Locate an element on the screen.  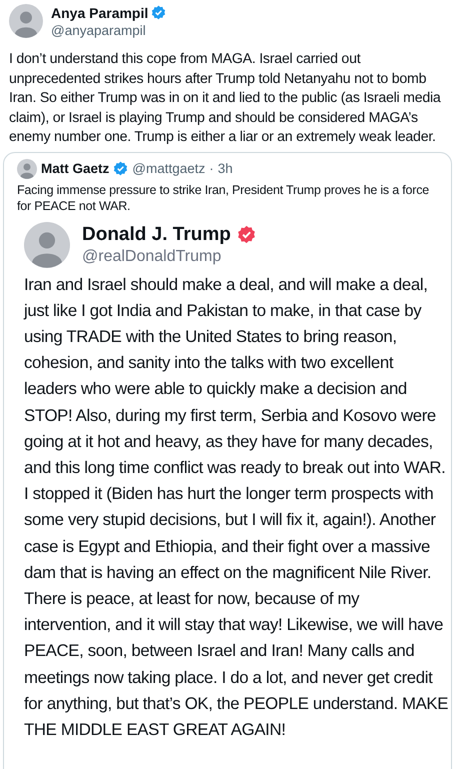
author-name: Matt Gaetz is located at coordinates (75, 168).